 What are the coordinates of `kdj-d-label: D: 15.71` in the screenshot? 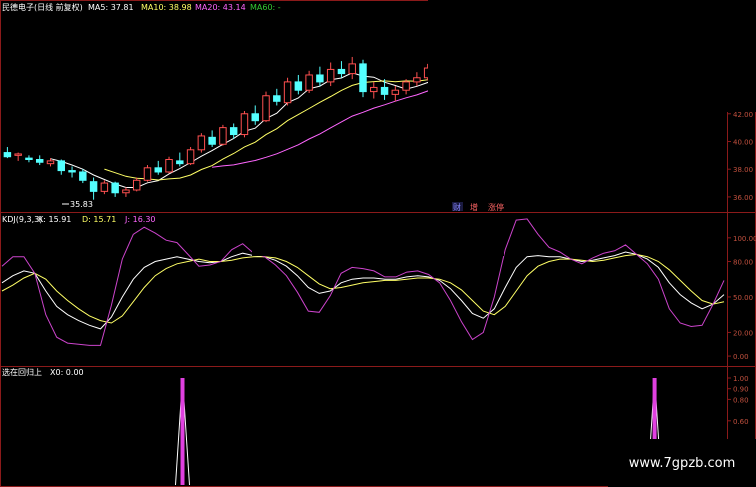 It's located at (99, 219).